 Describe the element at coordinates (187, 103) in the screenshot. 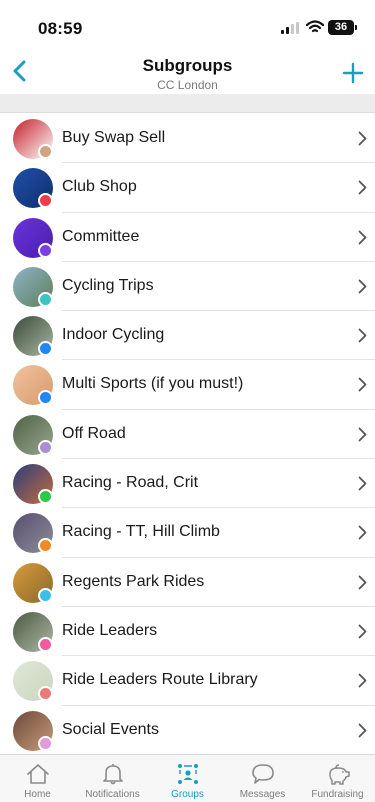

I see `section-divider` at that location.